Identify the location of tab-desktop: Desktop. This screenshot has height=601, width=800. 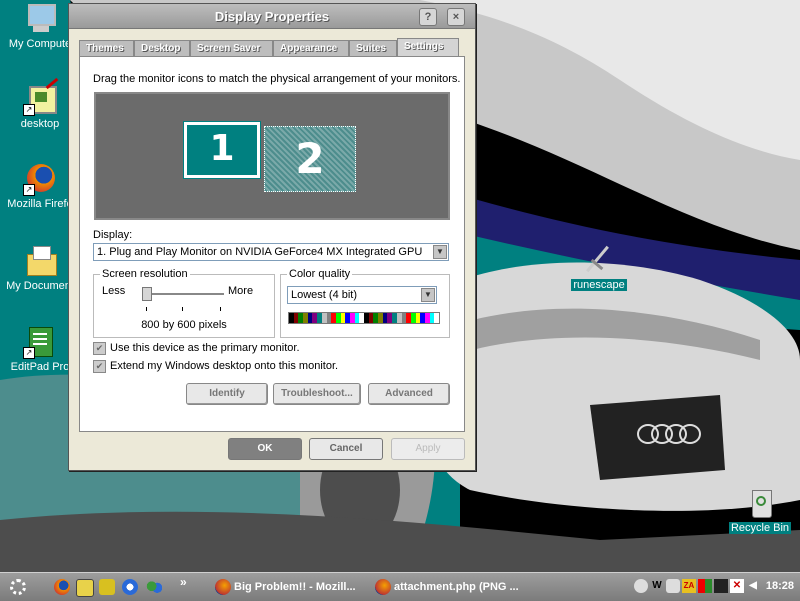
(162, 48).